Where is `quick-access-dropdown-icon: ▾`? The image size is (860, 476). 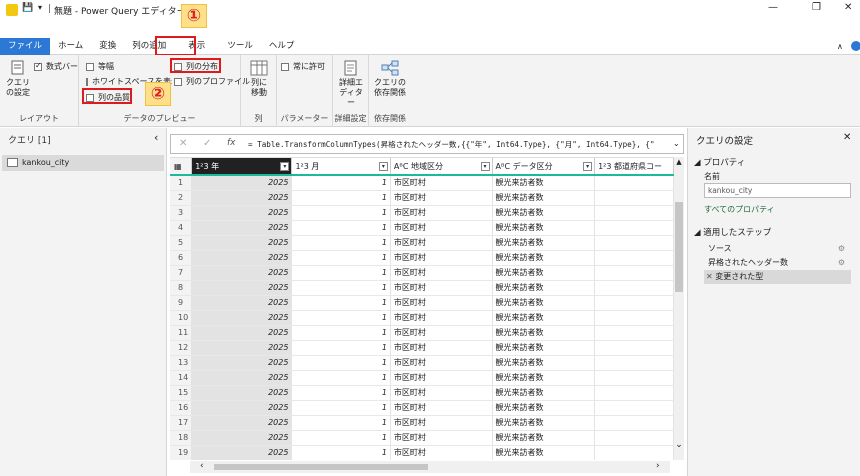
quick-access-dropdown-icon: ▾ is located at coordinates (40, 7).